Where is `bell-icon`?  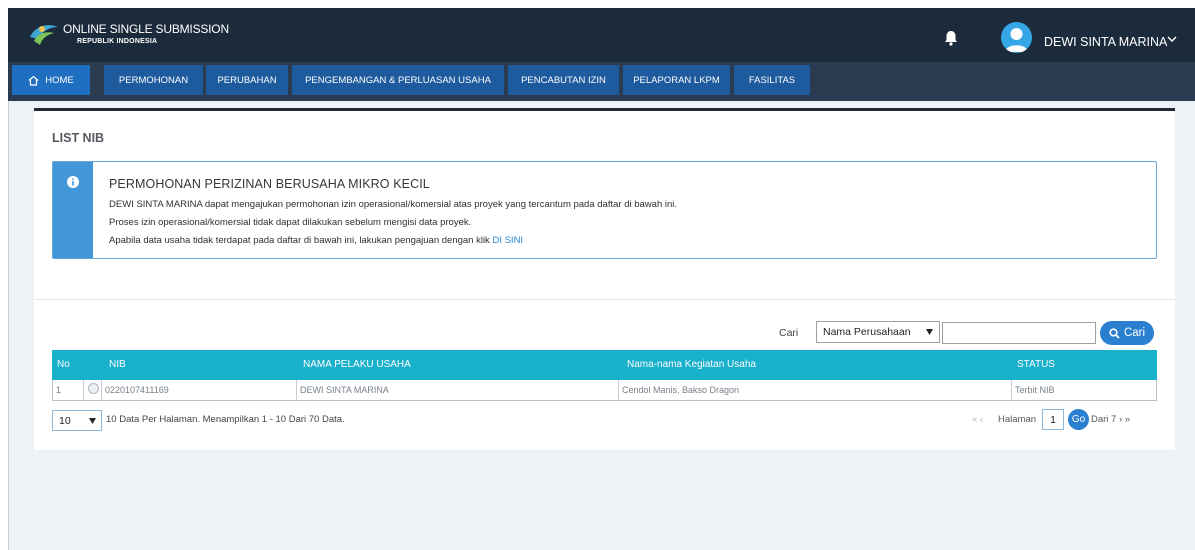
bell-icon is located at coordinates (951, 38).